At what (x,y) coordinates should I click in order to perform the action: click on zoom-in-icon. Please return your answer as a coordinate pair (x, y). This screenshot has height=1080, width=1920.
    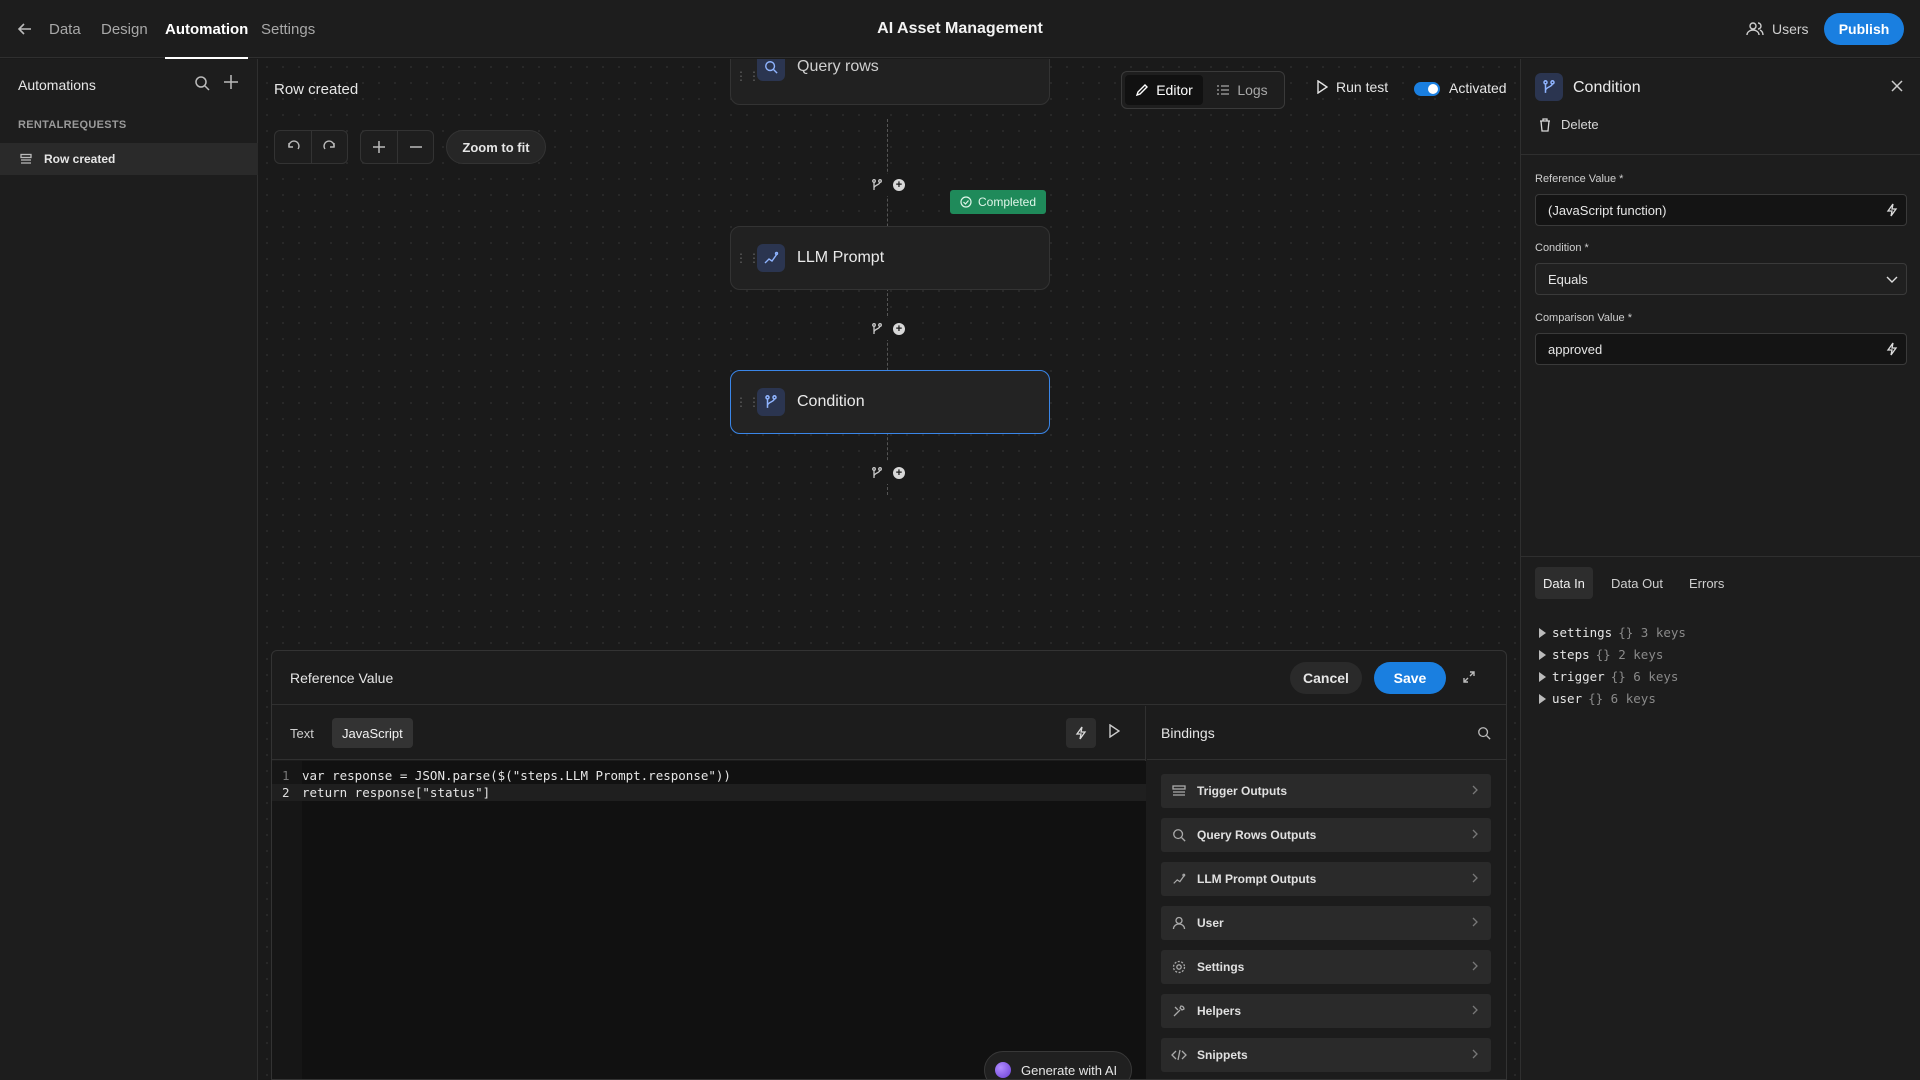
    Looking at the image, I should click on (379, 147).